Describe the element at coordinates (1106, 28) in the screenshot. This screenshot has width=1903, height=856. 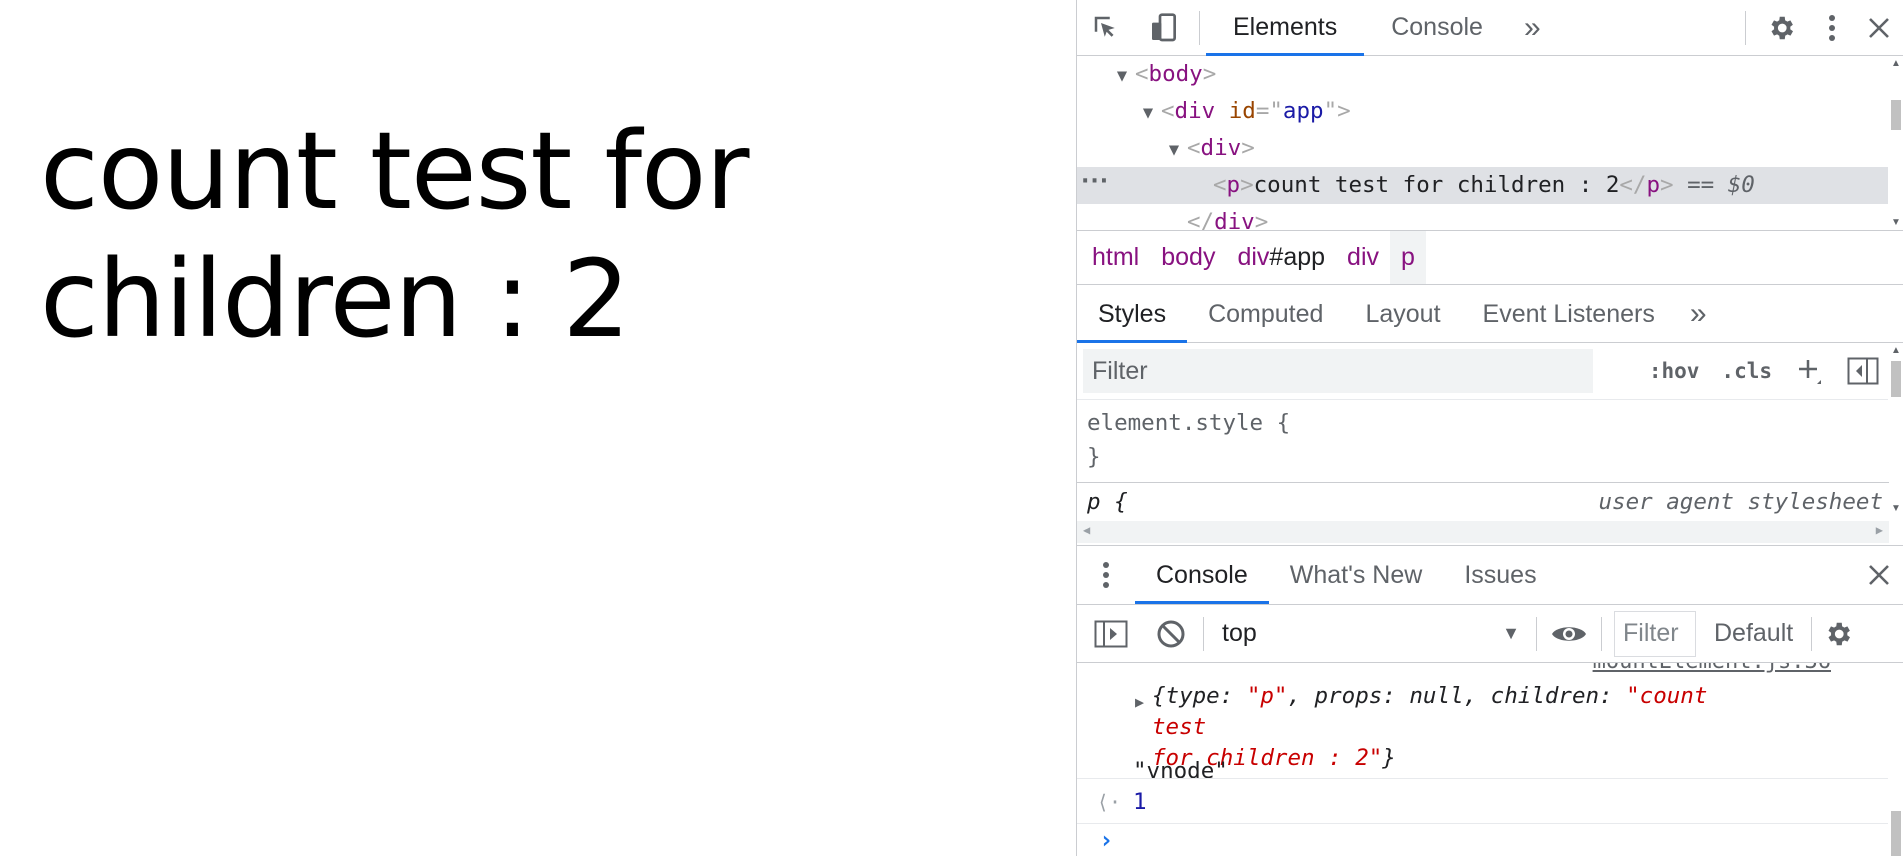
I see `inspect-element-icon` at that location.